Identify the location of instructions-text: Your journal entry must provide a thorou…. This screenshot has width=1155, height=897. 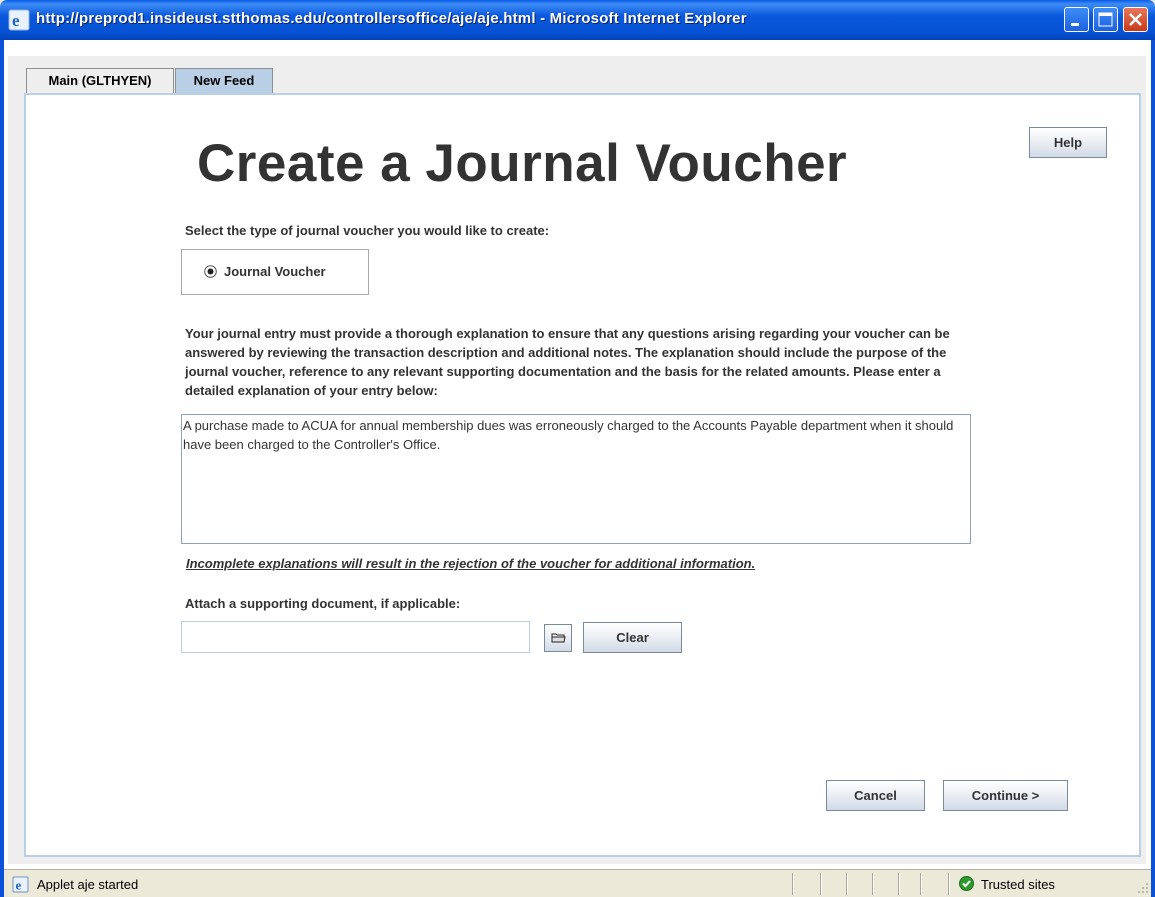
(567, 362).